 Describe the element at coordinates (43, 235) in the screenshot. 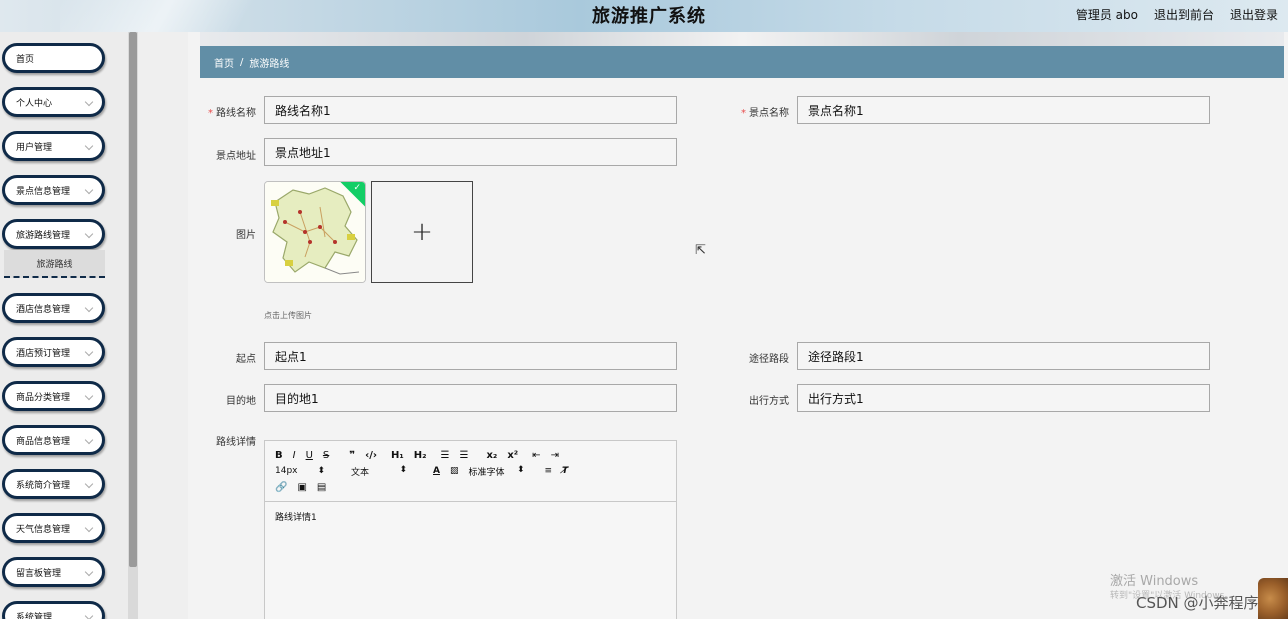

I see `sidebar-item-label: 旅游路线管理` at that location.